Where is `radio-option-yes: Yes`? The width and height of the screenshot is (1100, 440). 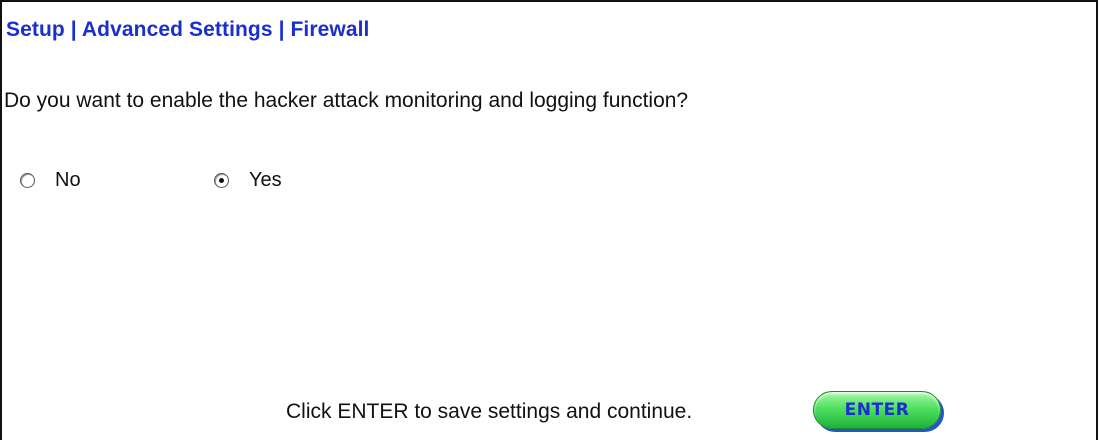
radio-option-yes: Yes is located at coordinates (248, 180).